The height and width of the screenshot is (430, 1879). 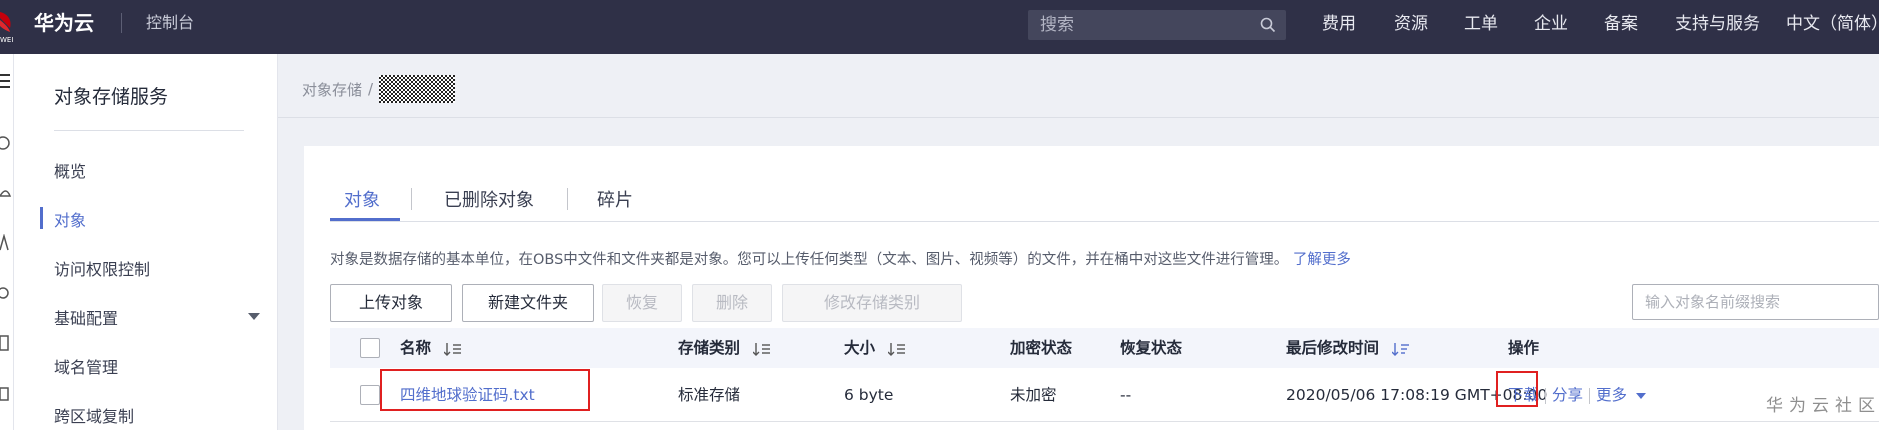 I want to click on watermark: 华为云社区, so click(x=1822, y=406).